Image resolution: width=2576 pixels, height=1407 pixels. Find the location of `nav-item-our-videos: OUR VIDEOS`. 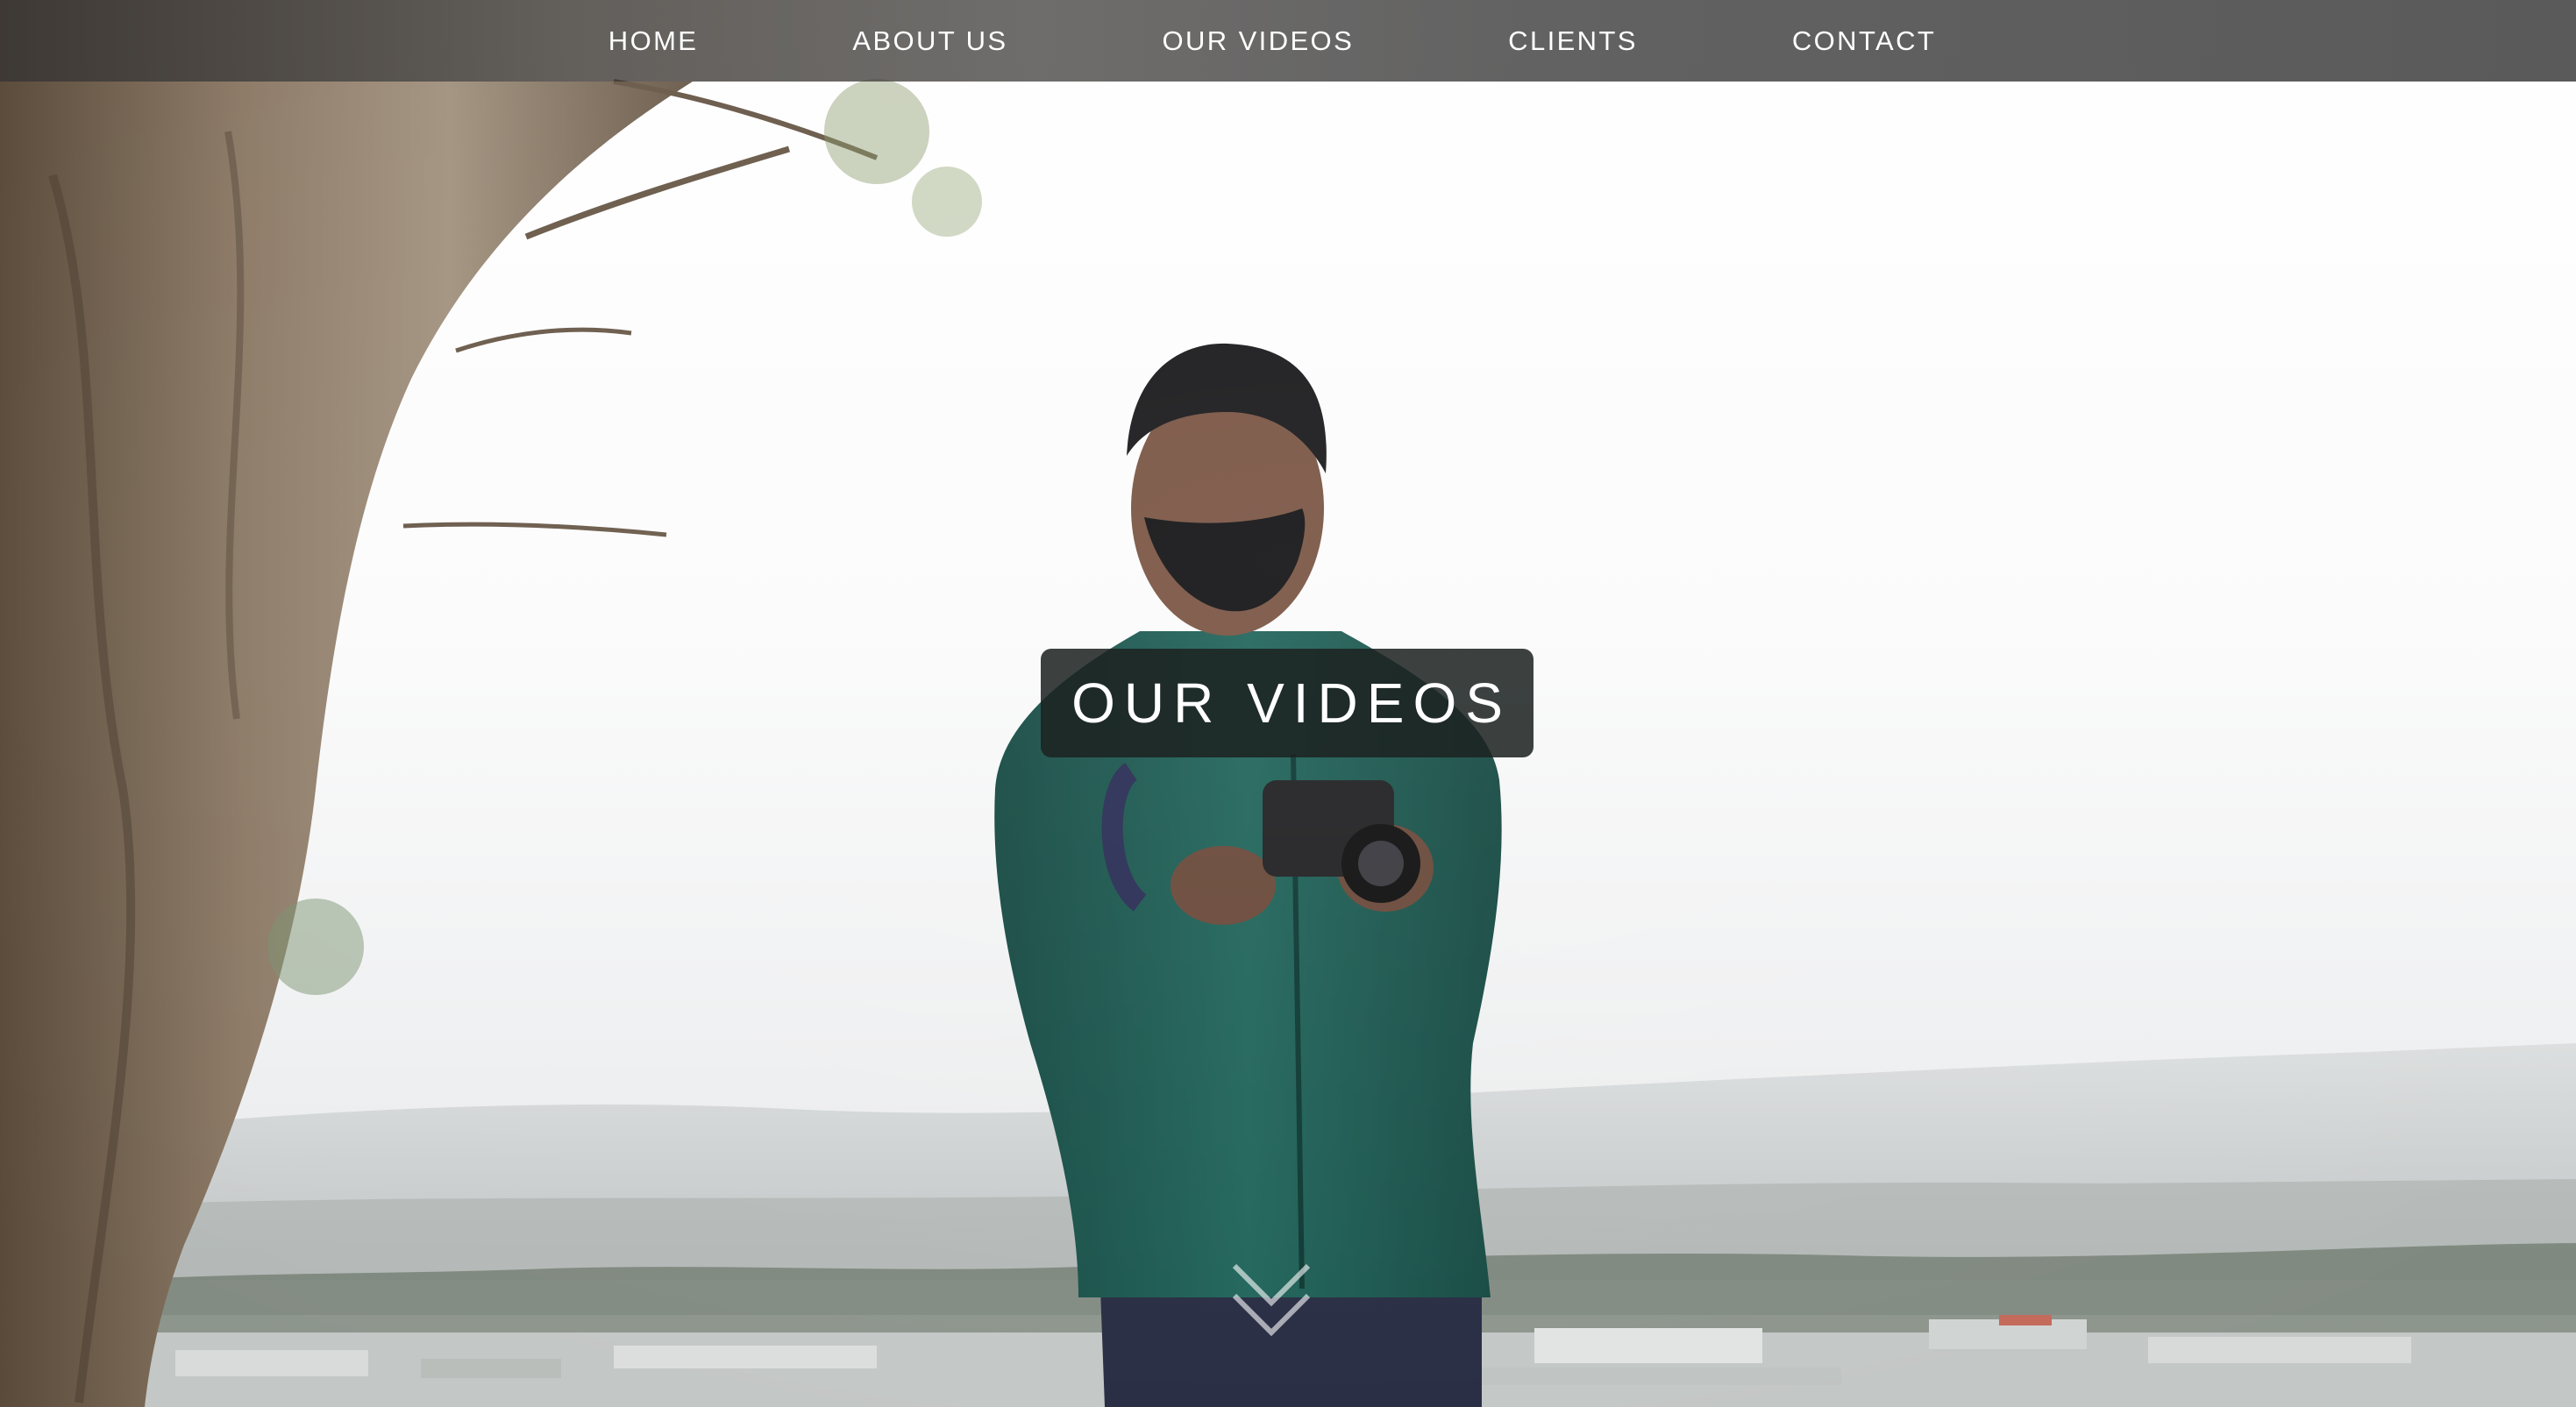

nav-item-our-videos: OUR VIDEOS is located at coordinates (1258, 41).